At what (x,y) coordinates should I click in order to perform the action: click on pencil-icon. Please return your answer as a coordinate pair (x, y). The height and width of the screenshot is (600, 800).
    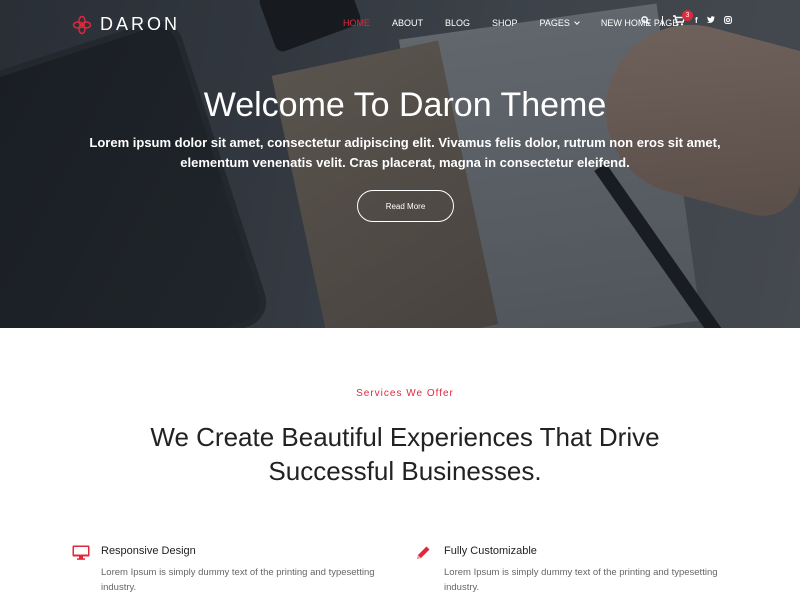
    Looking at the image, I should click on (423, 552).